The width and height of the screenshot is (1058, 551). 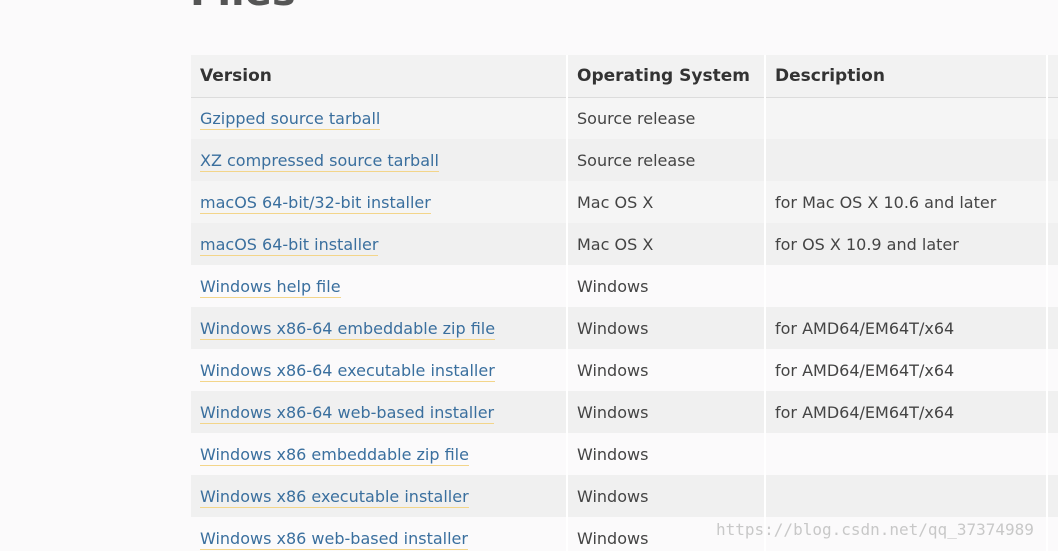 What do you see at coordinates (334, 497) in the screenshot?
I see `download-link: Windows x86 executable installer` at bounding box center [334, 497].